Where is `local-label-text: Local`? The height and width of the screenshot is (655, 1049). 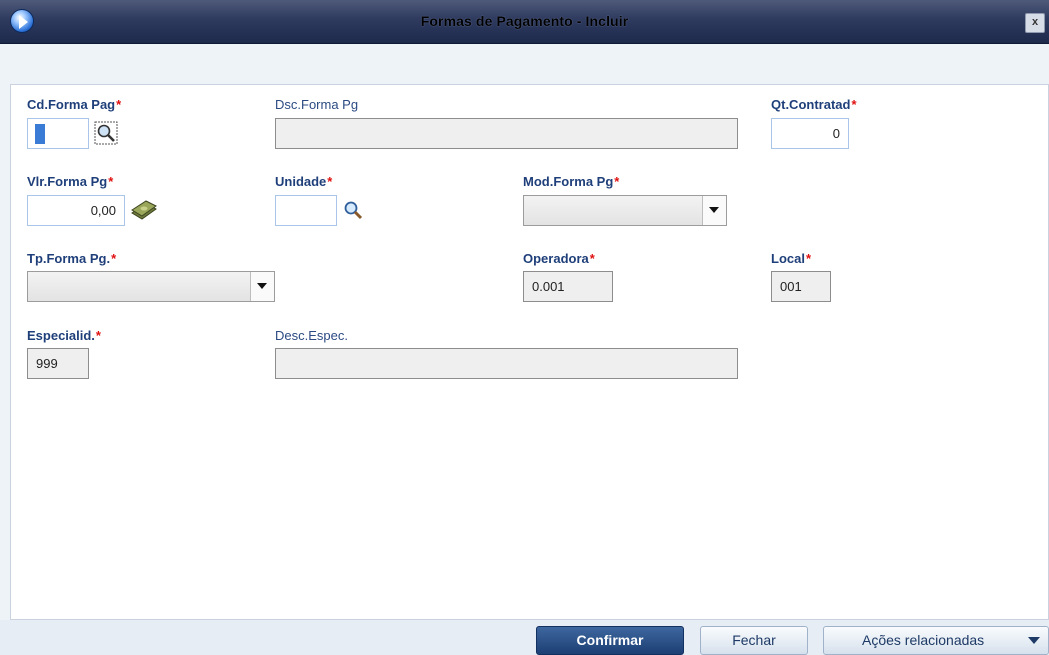
local-label-text: Local is located at coordinates (788, 258).